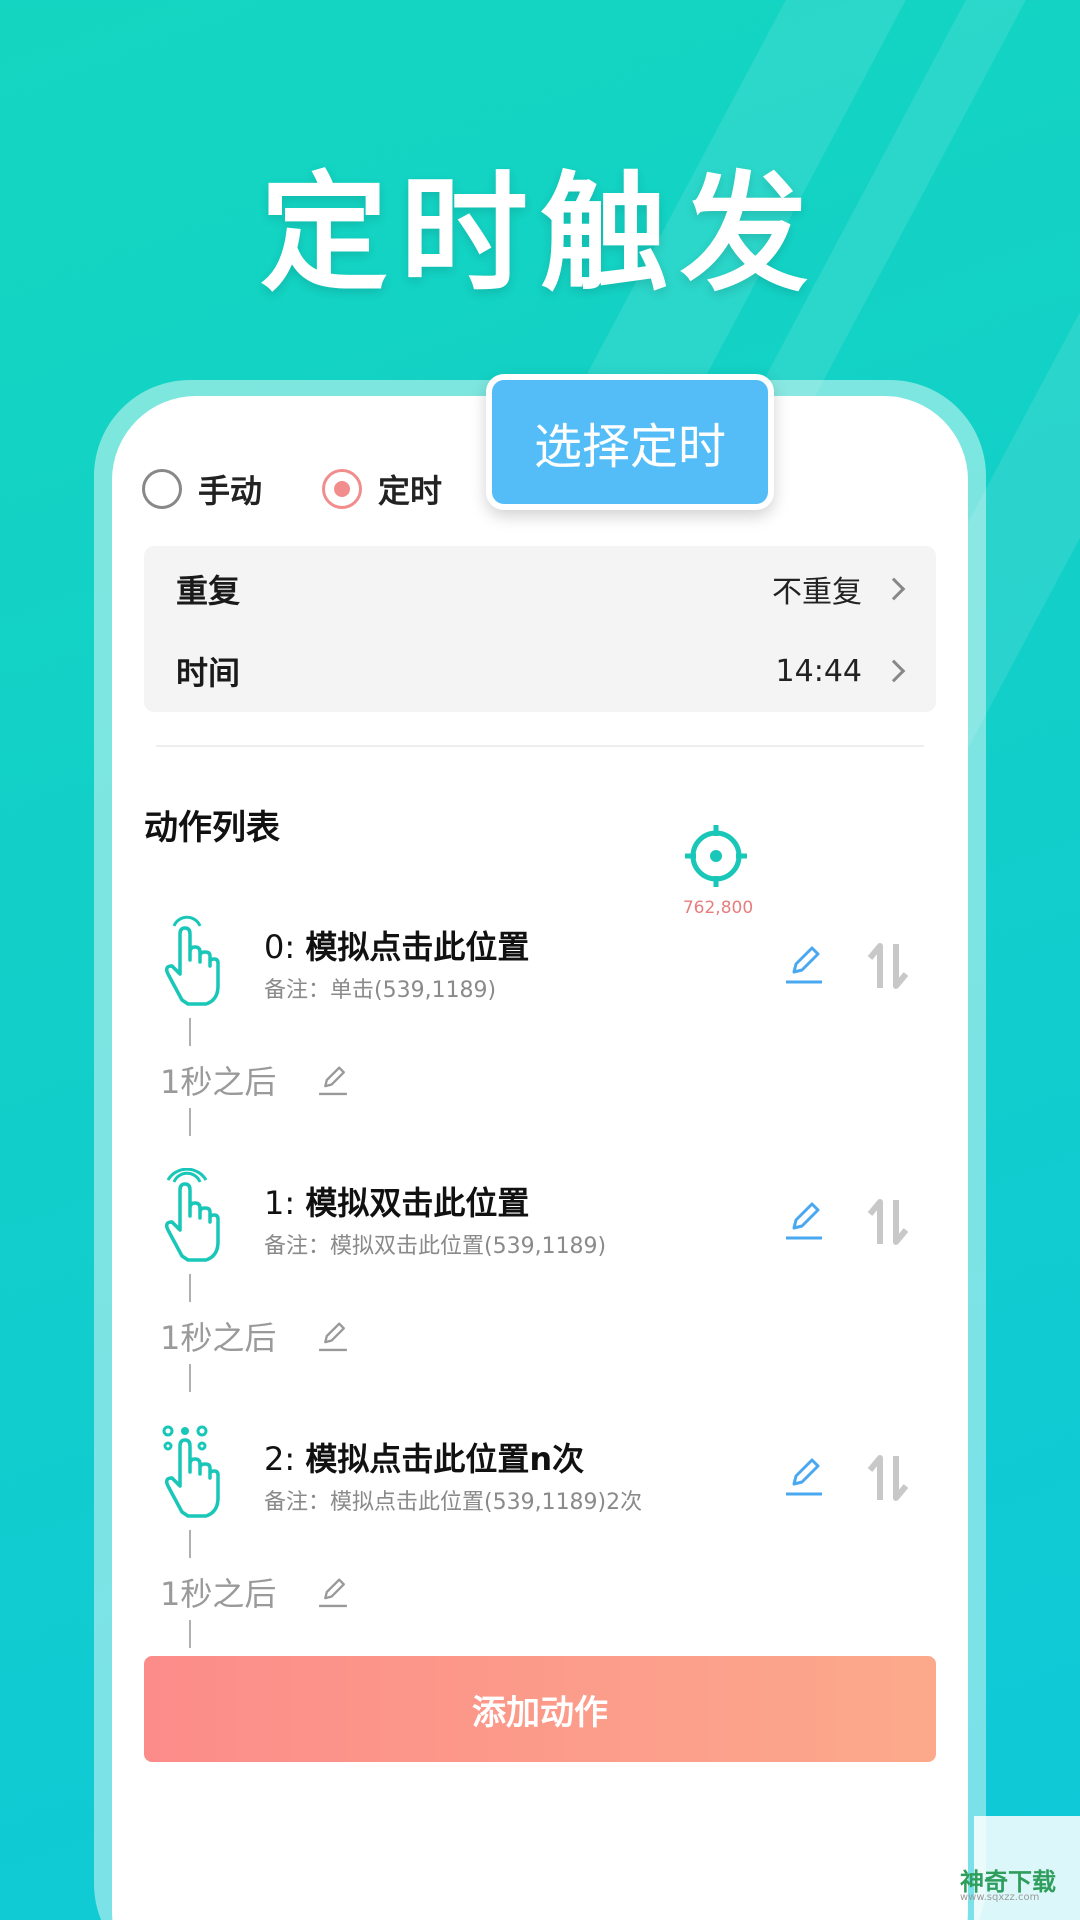  I want to click on action-title: 2: 模拟点击此位置n次, so click(424, 1457).